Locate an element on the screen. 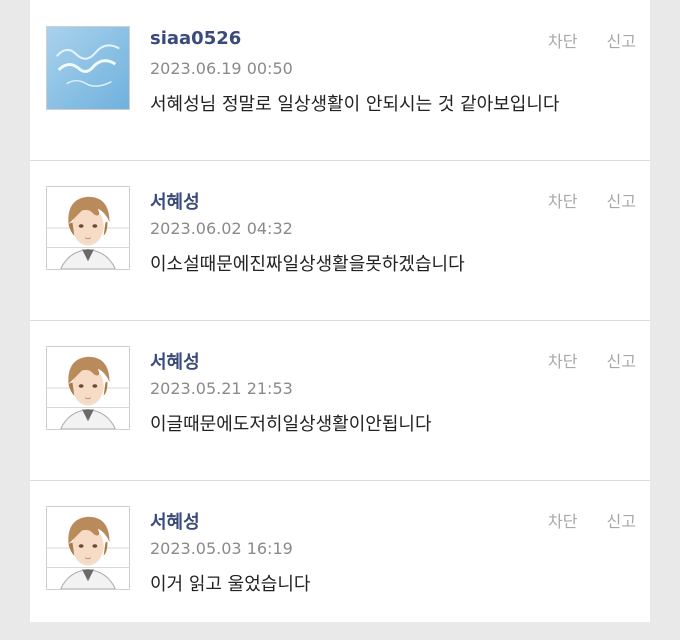  enjoy-avatar is located at coordinates (88, 68).